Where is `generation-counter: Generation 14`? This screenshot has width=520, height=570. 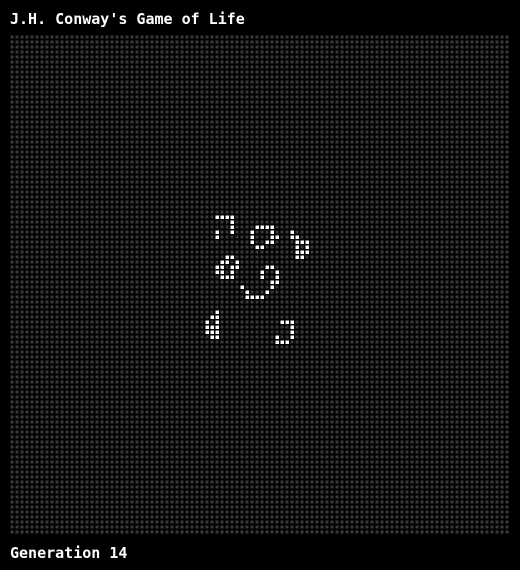
generation-counter: Generation 14 is located at coordinates (69, 553).